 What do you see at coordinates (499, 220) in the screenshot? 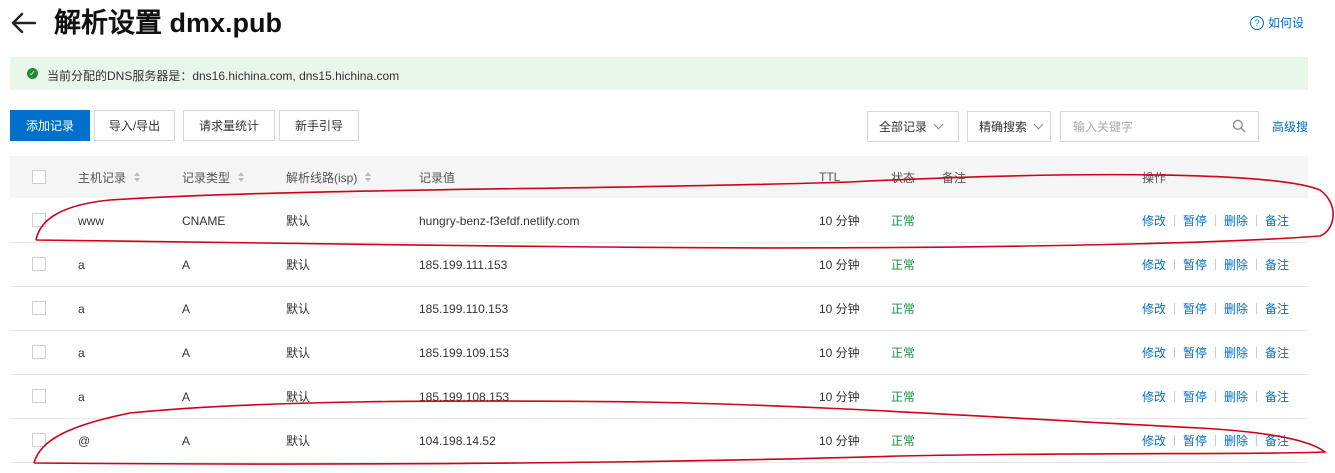
I see `cell-value: hungry-benz-f3efdf.netlify.com` at bounding box center [499, 220].